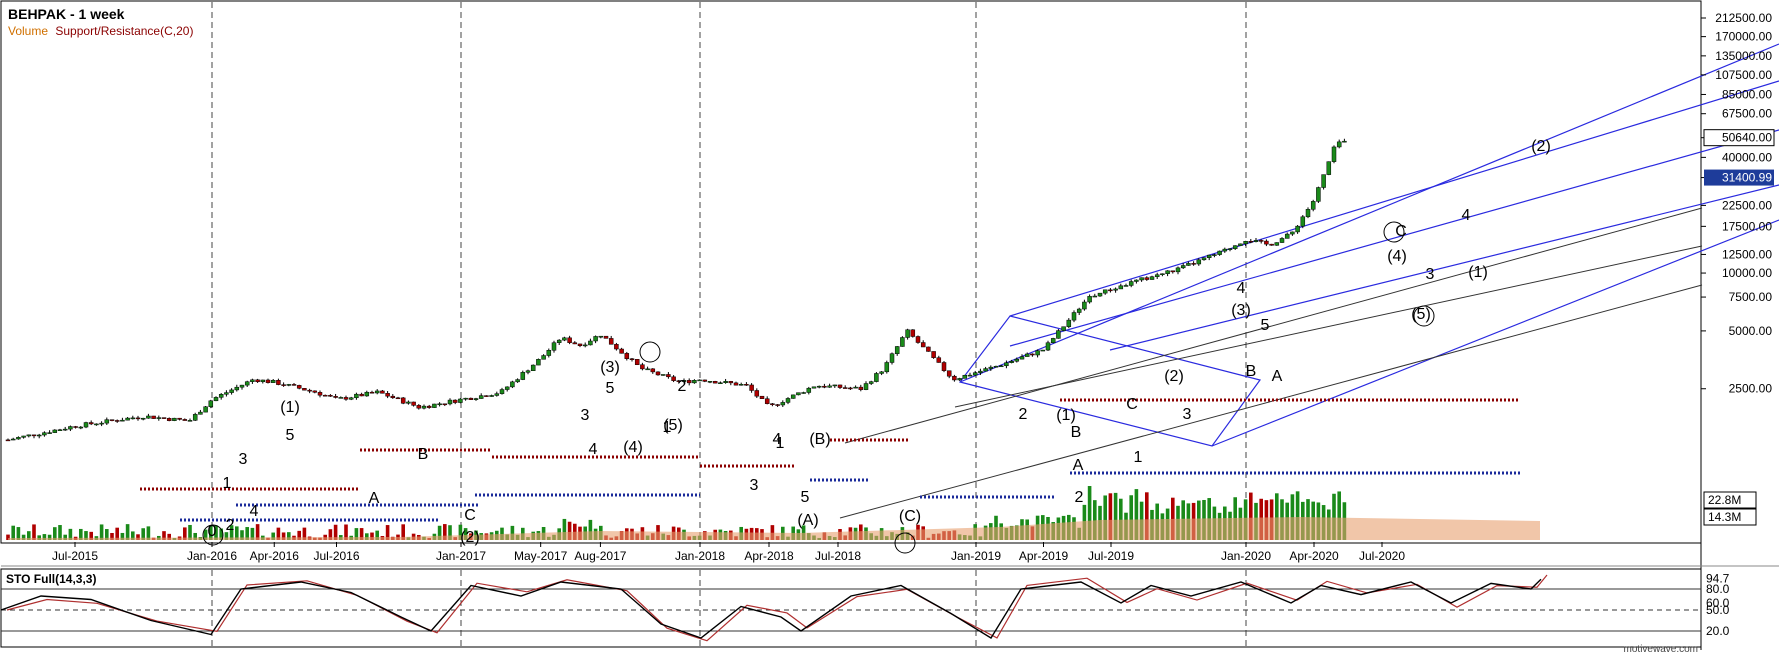 The width and height of the screenshot is (1779, 655). I want to click on price-badge-label: 31400.99, so click(1747, 178).